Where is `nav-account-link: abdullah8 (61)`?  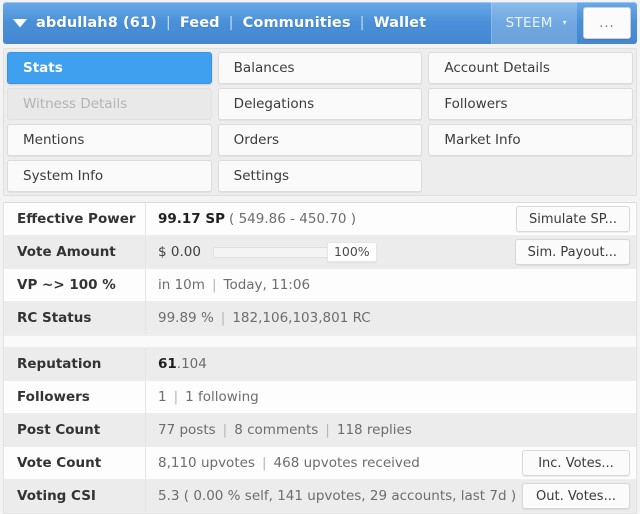 nav-account-link: abdullah8 (61) is located at coordinates (96, 23).